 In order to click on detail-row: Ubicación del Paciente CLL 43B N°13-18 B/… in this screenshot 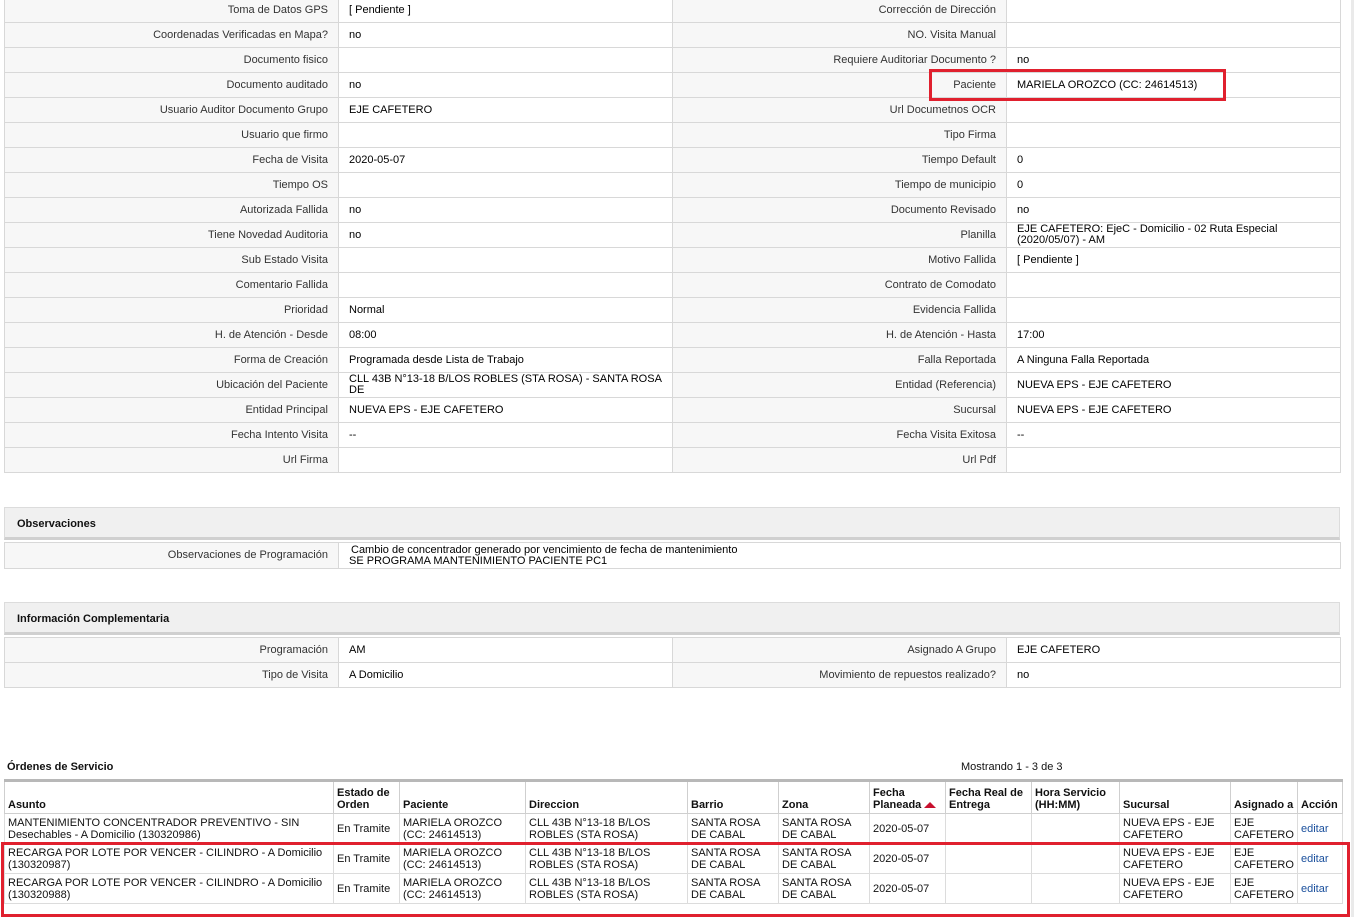, I will do `click(672, 385)`.